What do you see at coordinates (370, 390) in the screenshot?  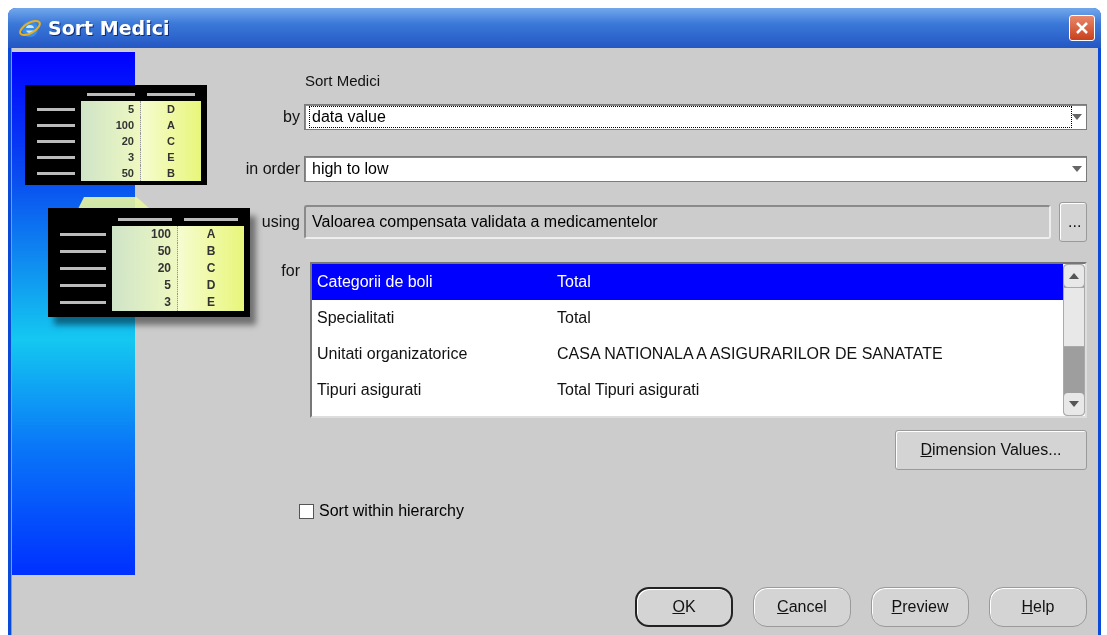 I see `dimension-name: Tipuri asigurati` at bounding box center [370, 390].